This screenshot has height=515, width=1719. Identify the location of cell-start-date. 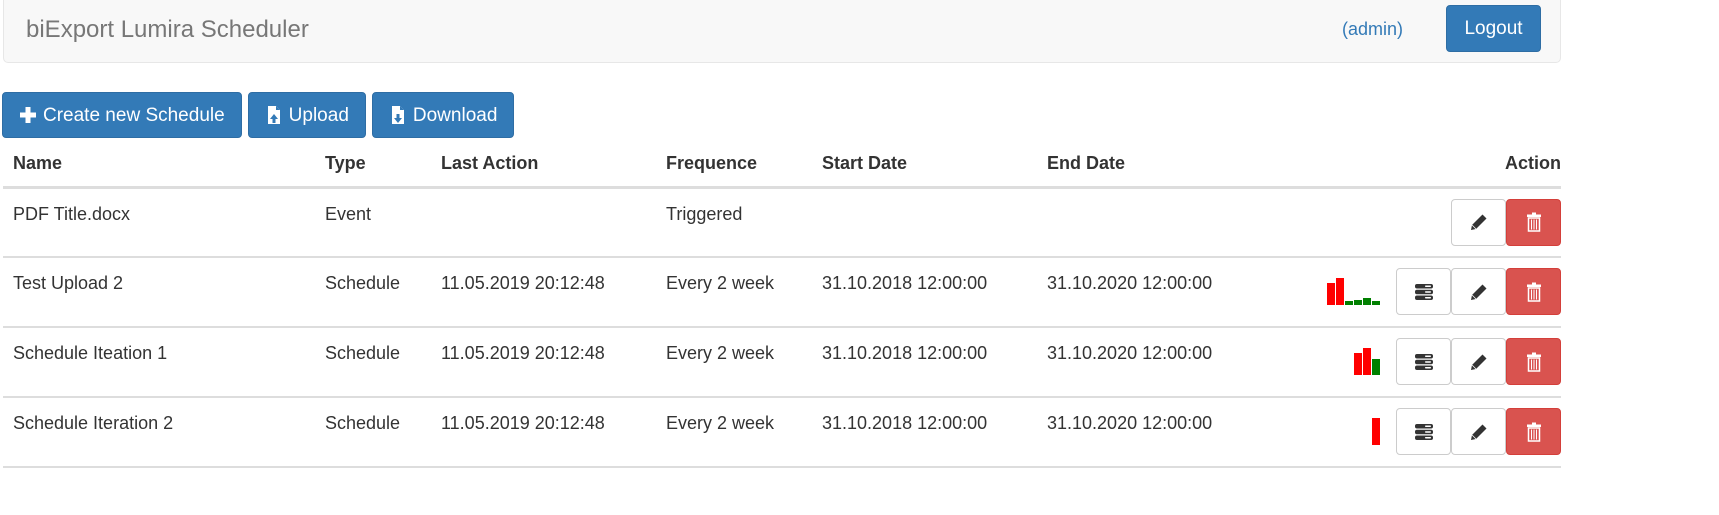
(924, 222).